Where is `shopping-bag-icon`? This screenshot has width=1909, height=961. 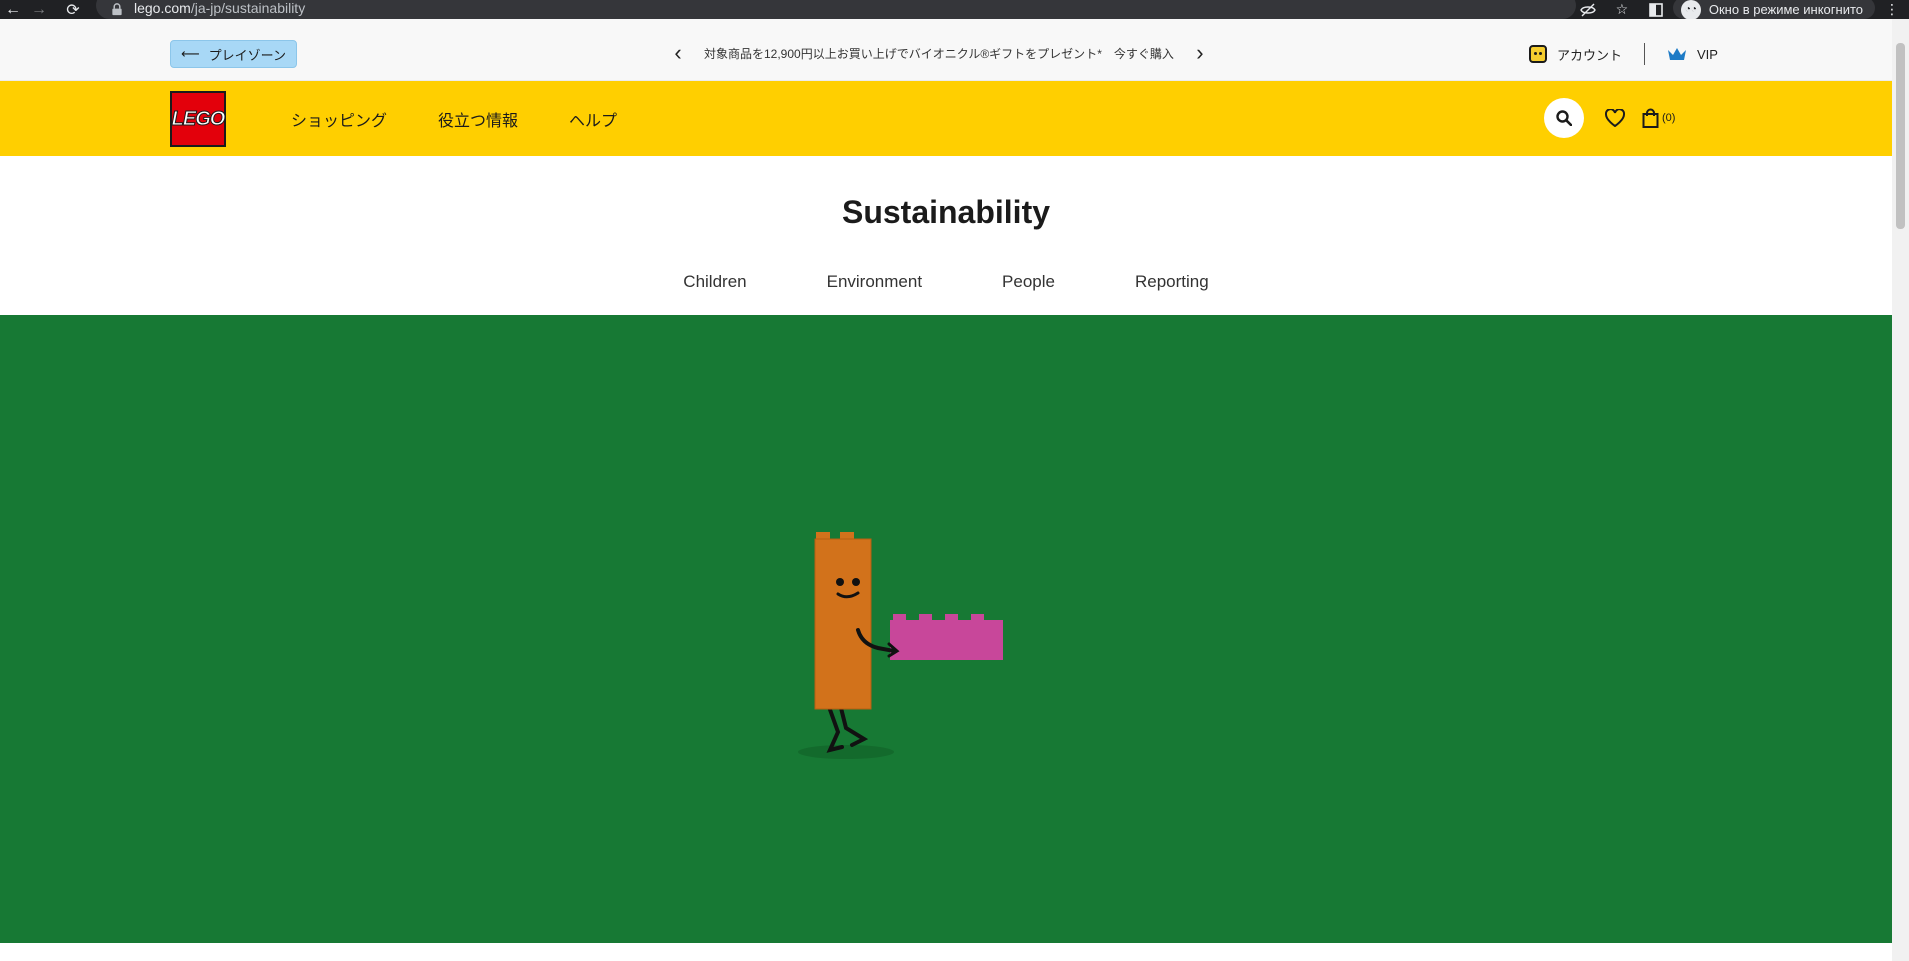
shopping-bag-icon is located at coordinates (1650, 118).